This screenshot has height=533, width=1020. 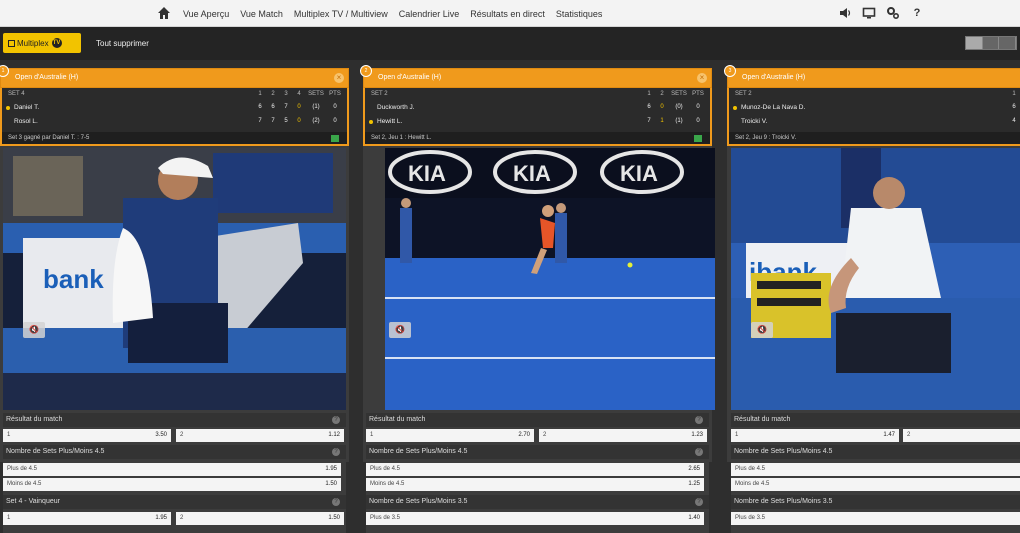 I want to click on nav-link-statistiques: Statistiques, so click(x=579, y=14).